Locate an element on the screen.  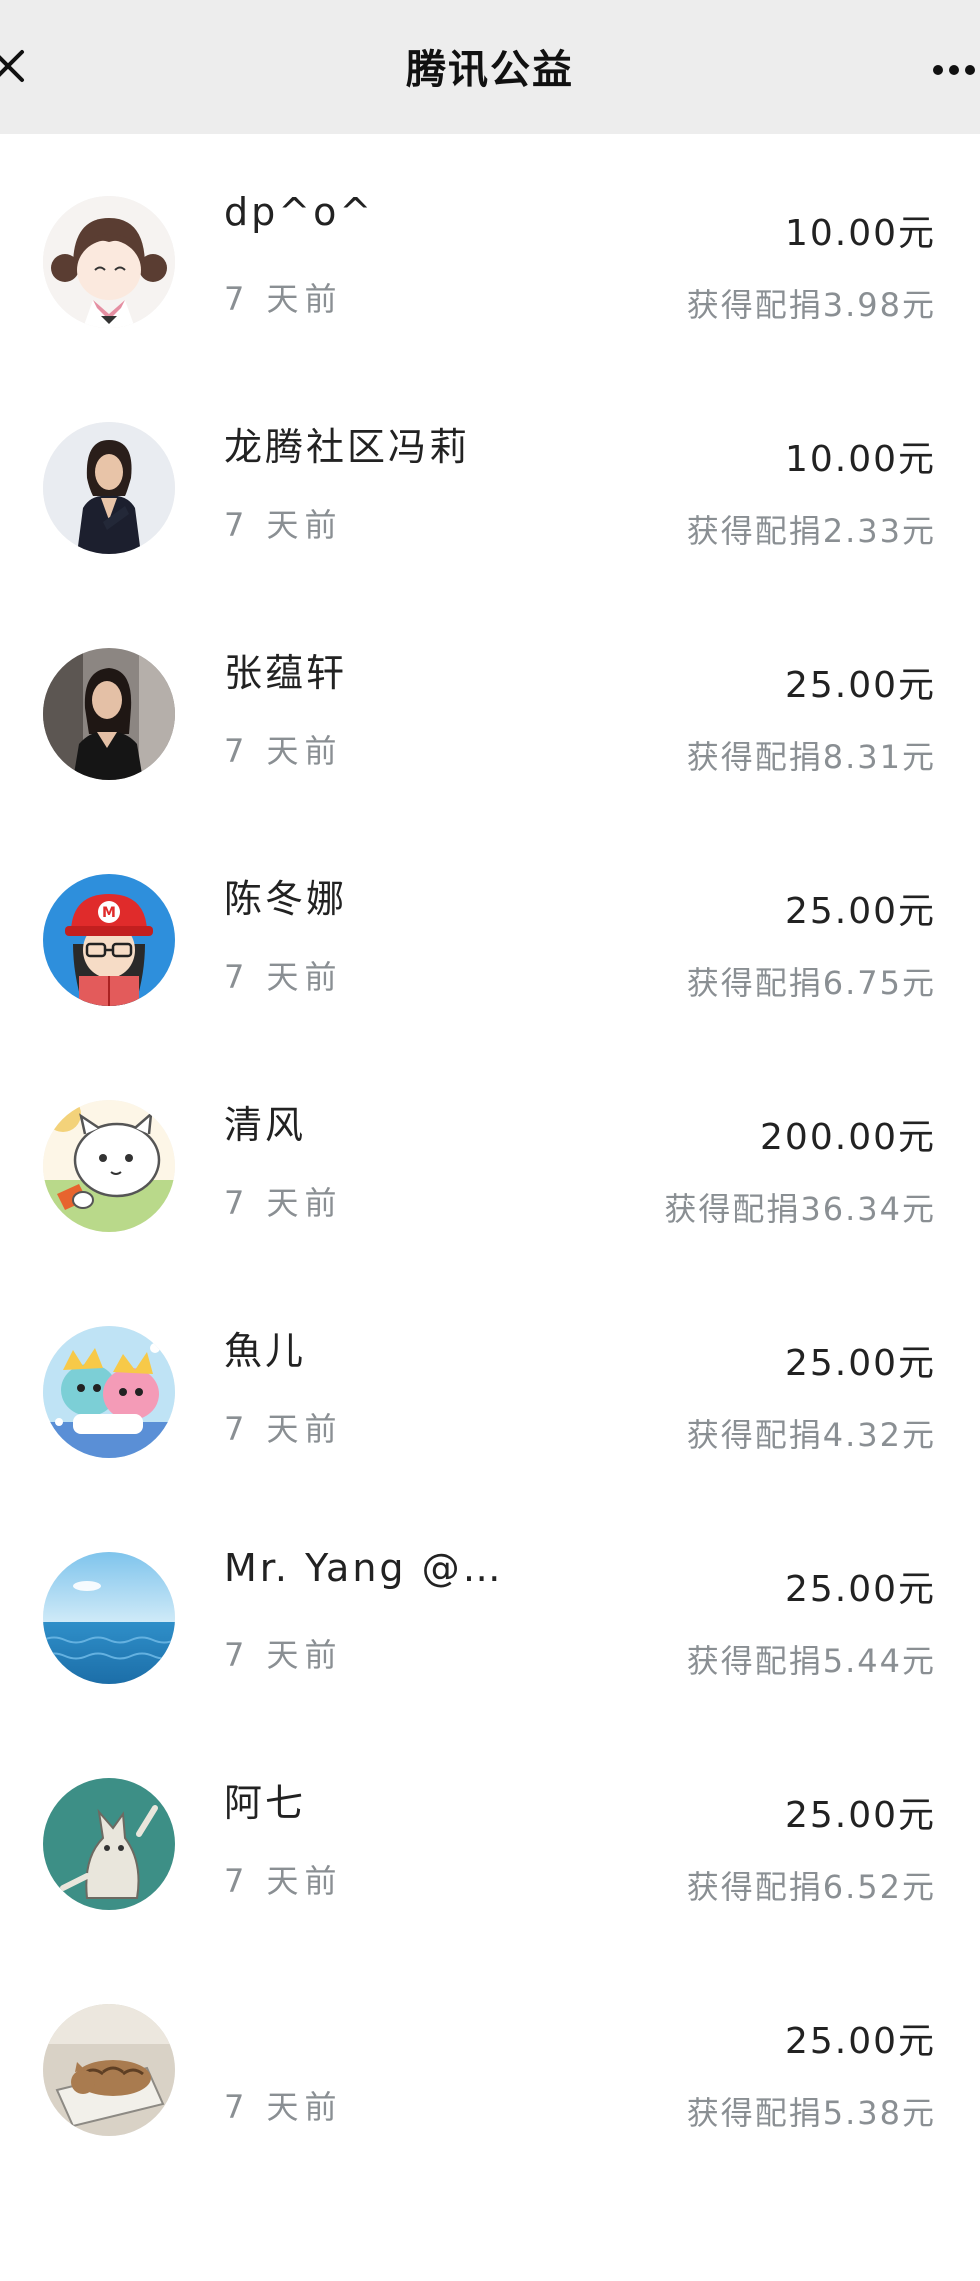
donor-name: 陈冬娜 is located at coordinates (286, 899).